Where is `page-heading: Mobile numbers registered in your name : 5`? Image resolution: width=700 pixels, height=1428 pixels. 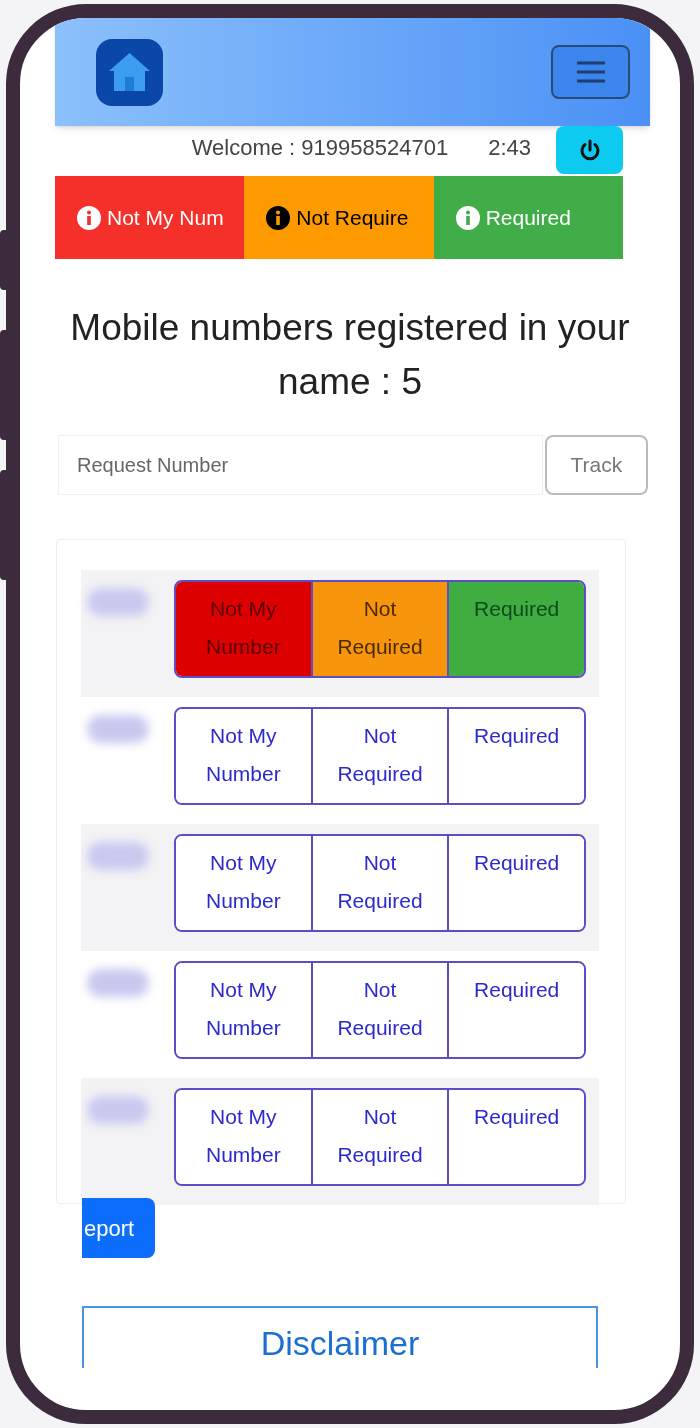 page-heading: Mobile numbers registered in your name : 5 is located at coordinates (350, 355).